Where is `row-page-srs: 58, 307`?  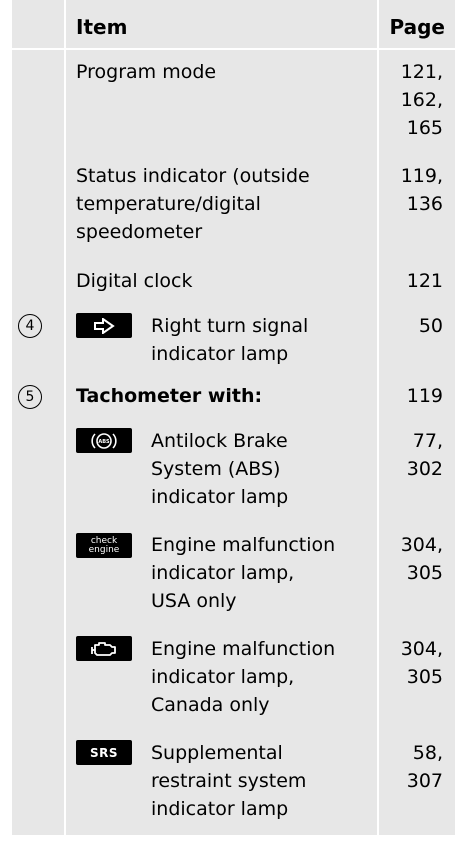 row-page-srs: 58, 307 is located at coordinates (424, 767).